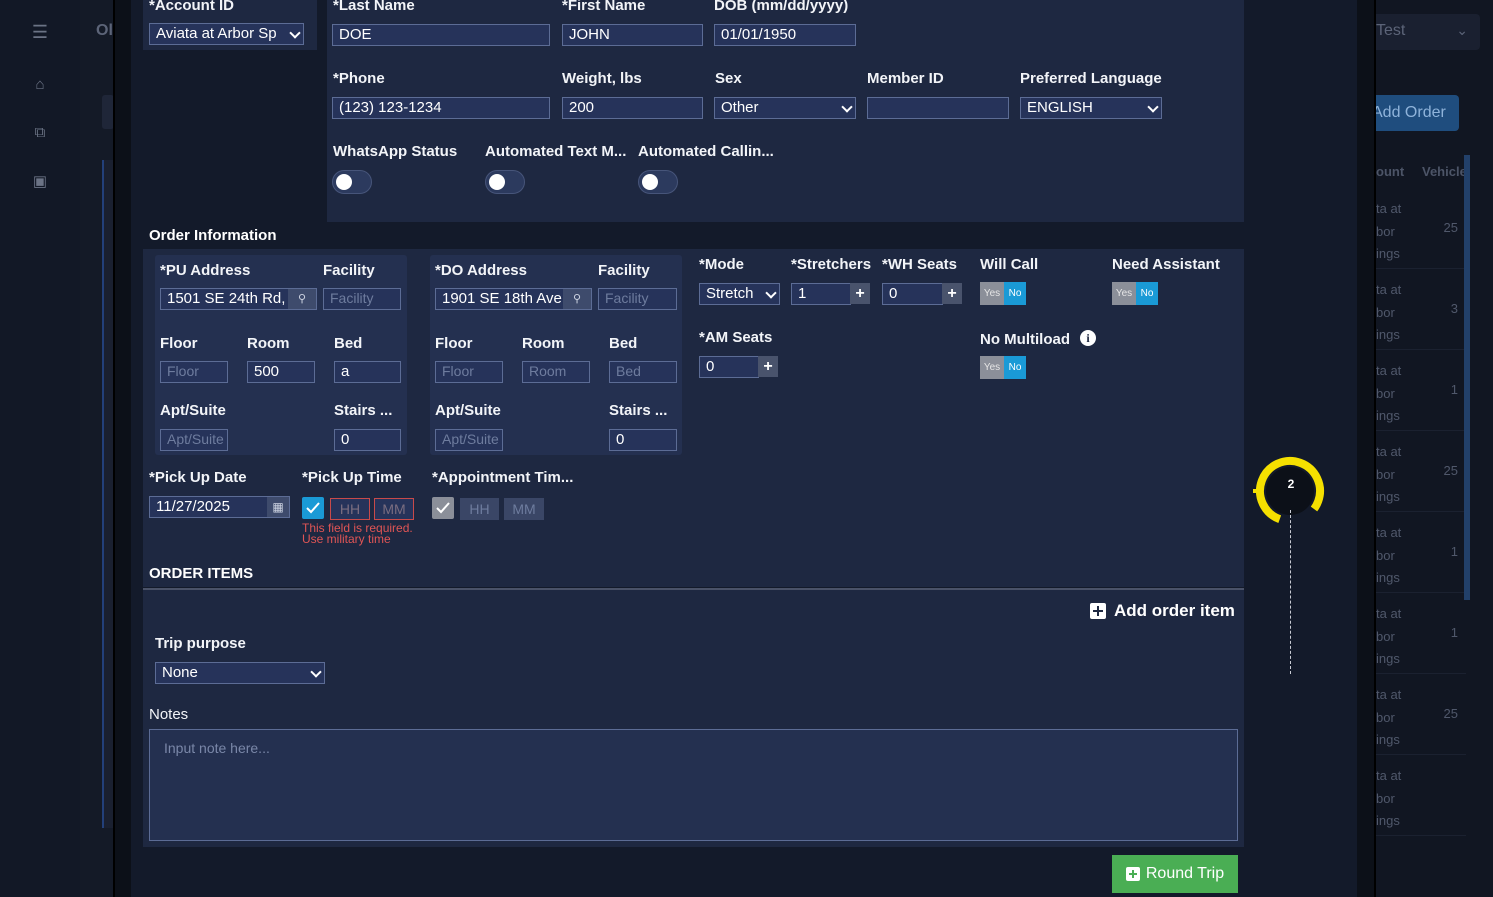 This screenshot has height=897, width=1493. What do you see at coordinates (281, 372) in the screenshot?
I see `pu-room-input: 500` at bounding box center [281, 372].